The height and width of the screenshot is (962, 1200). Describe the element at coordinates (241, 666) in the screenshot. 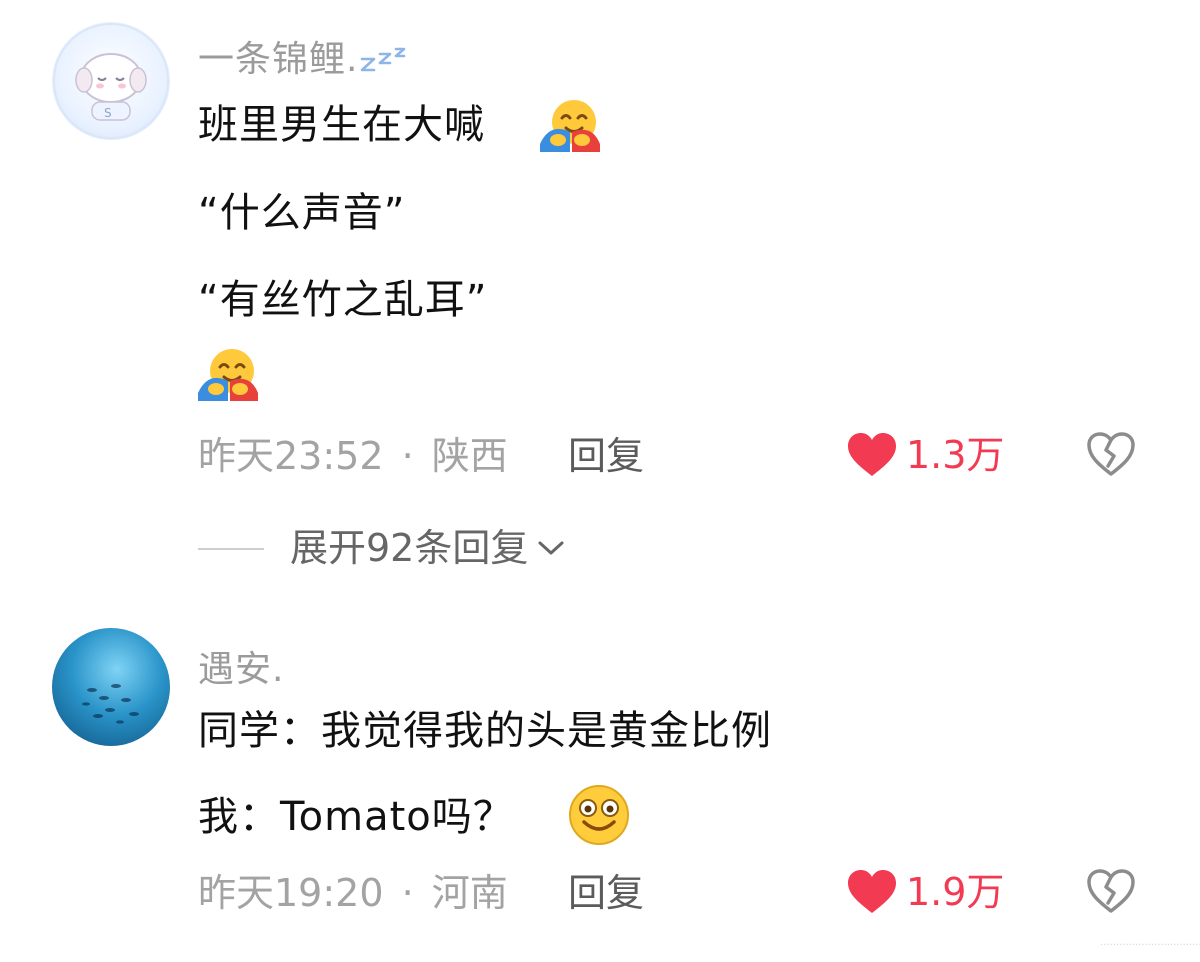

I see `username: 遇安.` at that location.